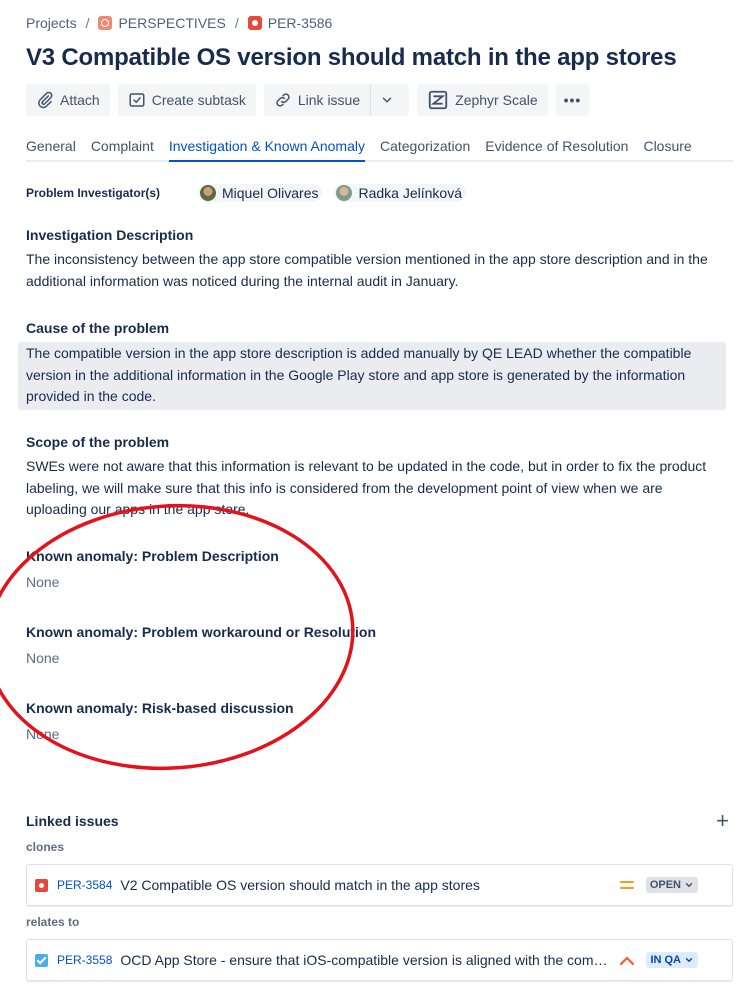 This screenshot has width=756, height=999. I want to click on attach-button: Attach, so click(68, 100).